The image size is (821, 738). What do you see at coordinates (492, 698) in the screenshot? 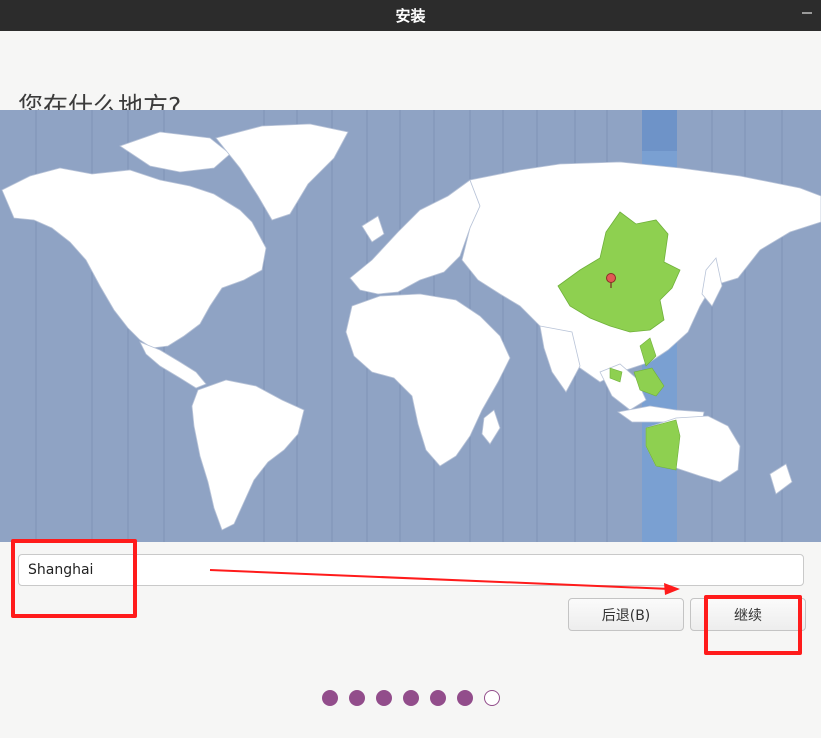
I see `progress-dot-current` at bounding box center [492, 698].